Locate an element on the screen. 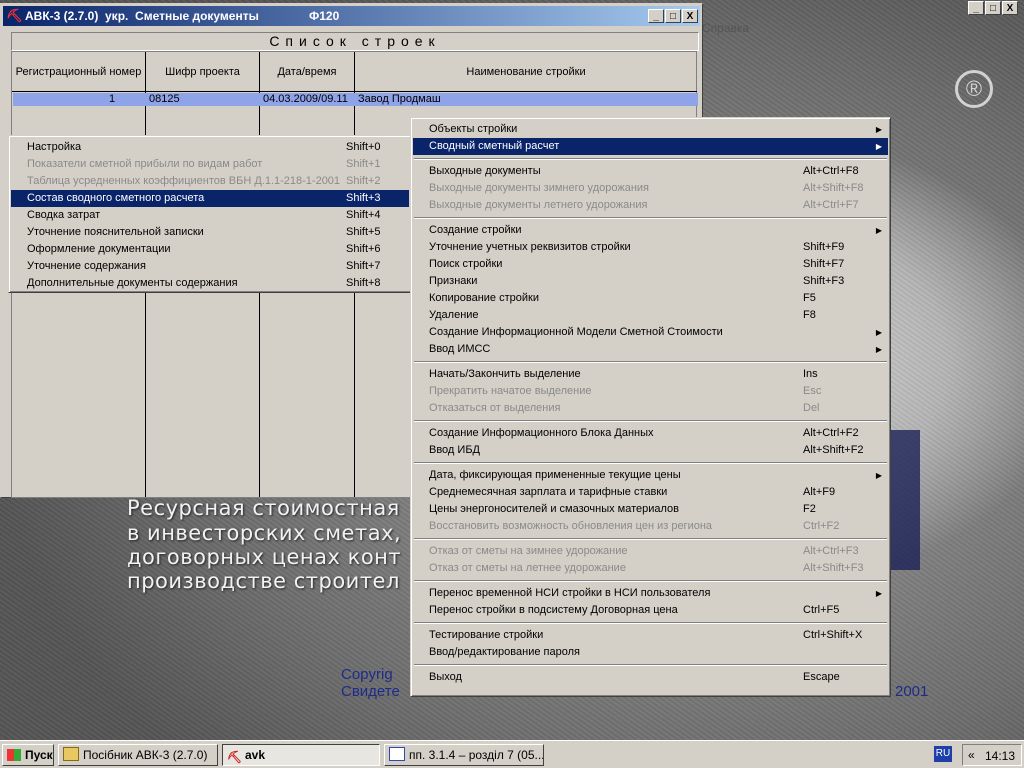  app-window-controls: _ □ X is located at coordinates (993, 8).